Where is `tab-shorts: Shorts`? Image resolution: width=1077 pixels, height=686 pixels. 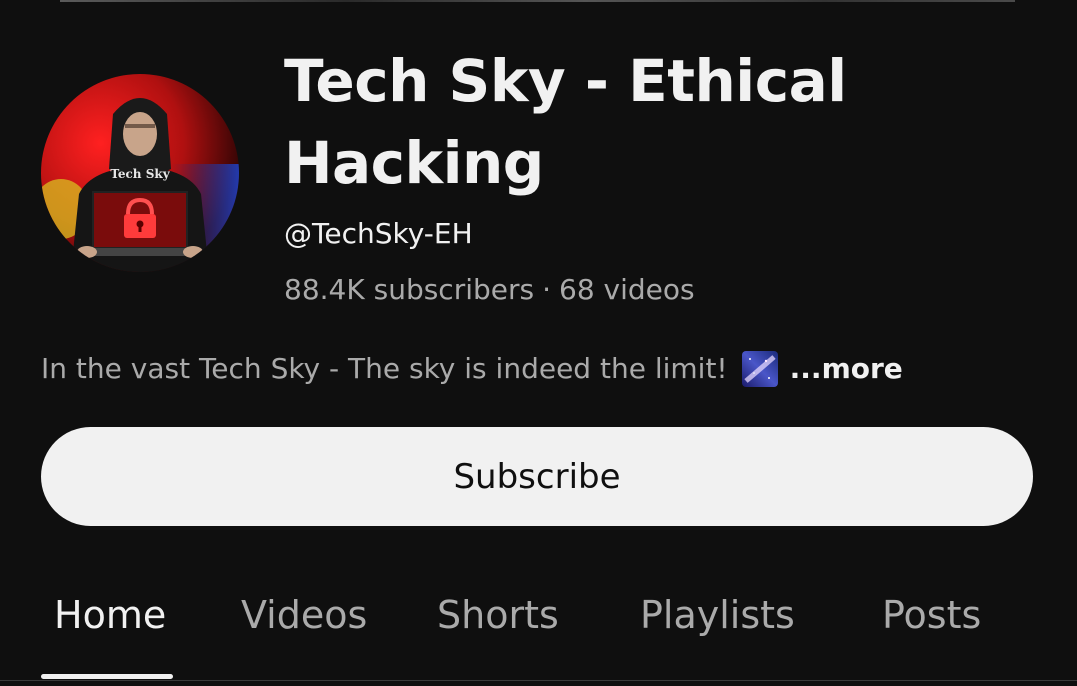 tab-shorts: Shorts is located at coordinates (498, 615).